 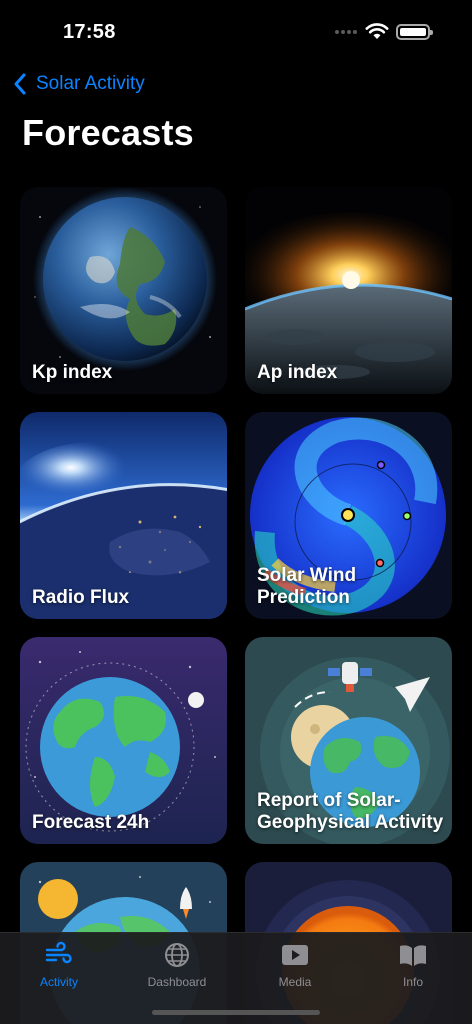 What do you see at coordinates (123, 515) in the screenshot?
I see `card-radio-flux: Radio Flux` at bounding box center [123, 515].